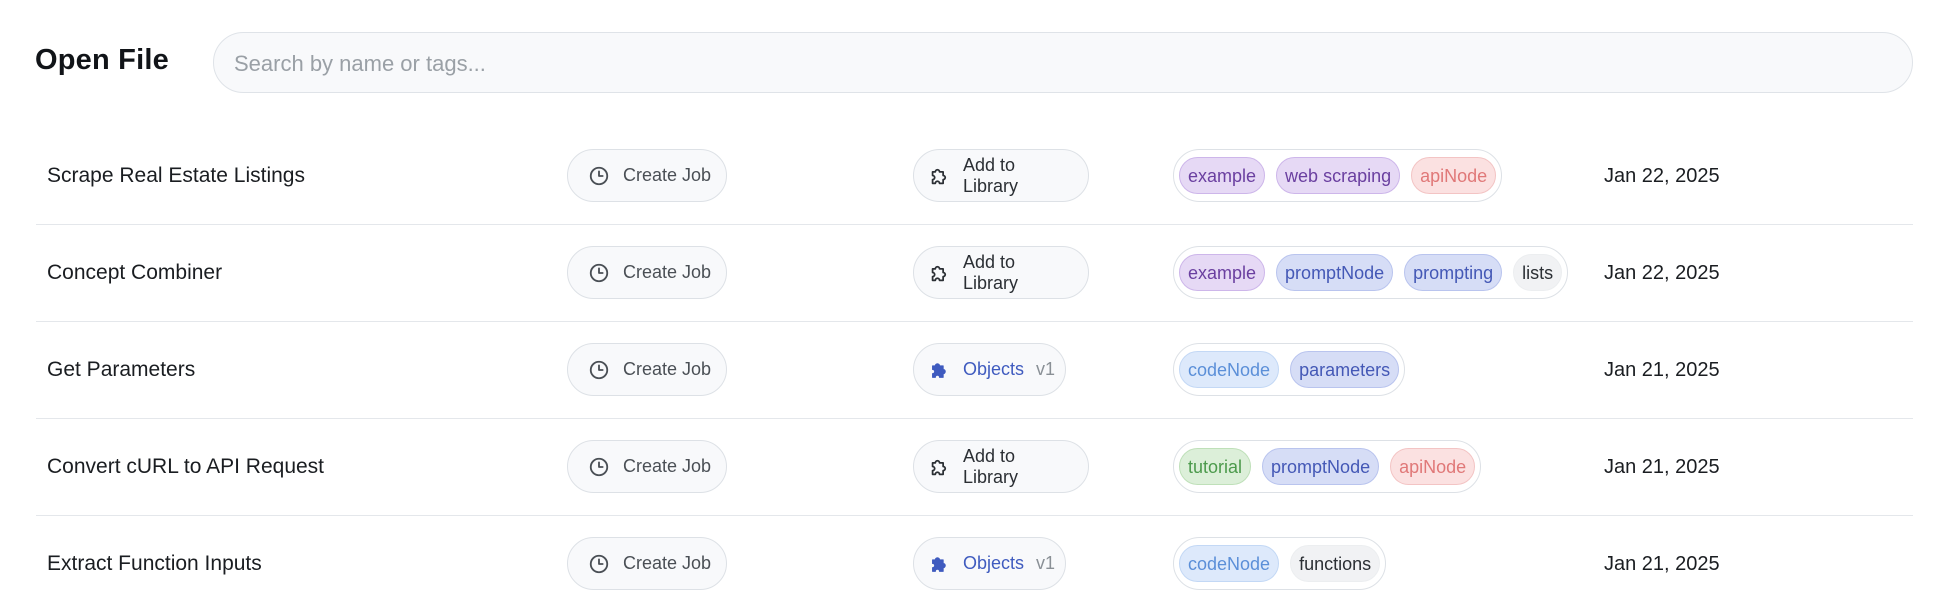 The width and height of the screenshot is (1953, 612). I want to click on file-name: Extract Function Inputs, so click(154, 564).